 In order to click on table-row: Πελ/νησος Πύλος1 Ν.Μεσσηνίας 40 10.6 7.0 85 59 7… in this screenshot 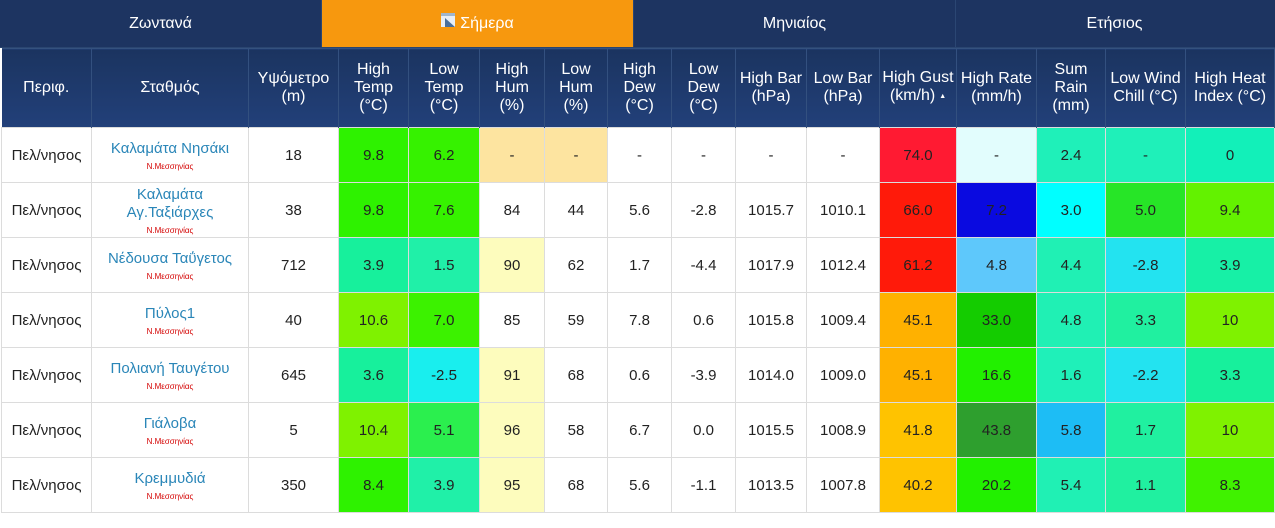, I will do `click(638, 320)`.